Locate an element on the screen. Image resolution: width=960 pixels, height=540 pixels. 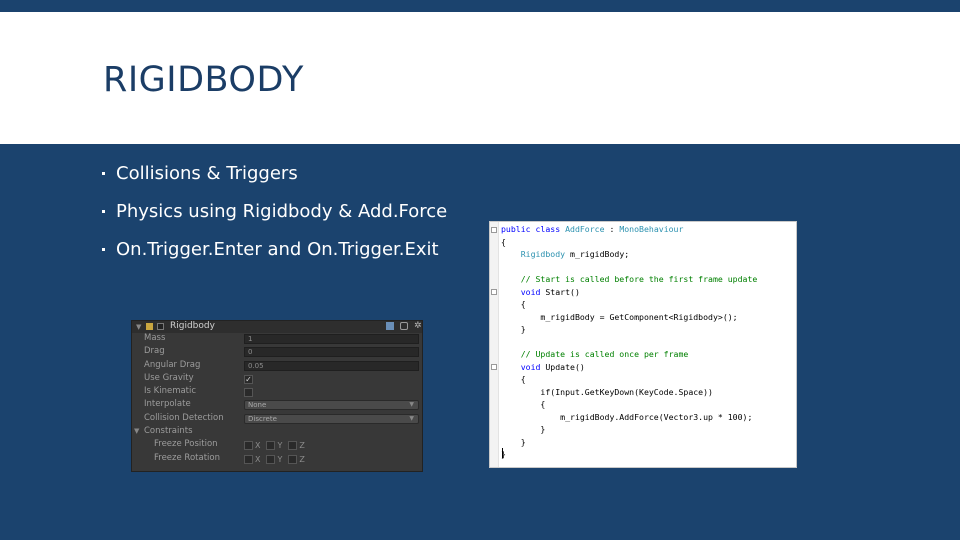
component-enable-checkbox is located at coordinates (160, 326).